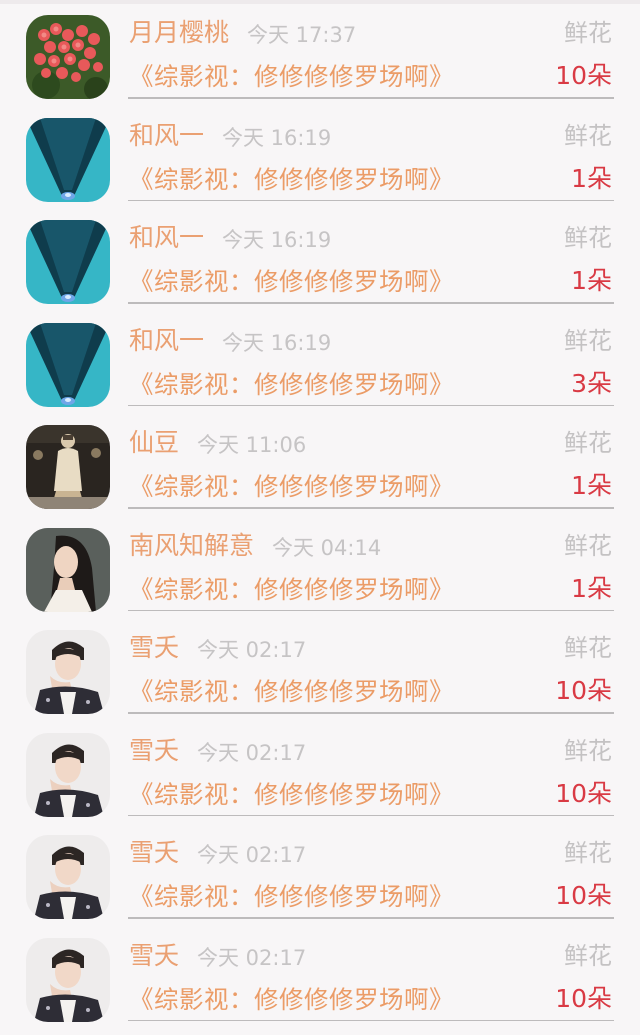  What do you see at coordinates (320, 365) in the screenshot?
I see `list-item: 和风一 今天 16:19 鲜花 《综影视：修修修修罗场啊》 3朵` at bounding box center [320, 365].